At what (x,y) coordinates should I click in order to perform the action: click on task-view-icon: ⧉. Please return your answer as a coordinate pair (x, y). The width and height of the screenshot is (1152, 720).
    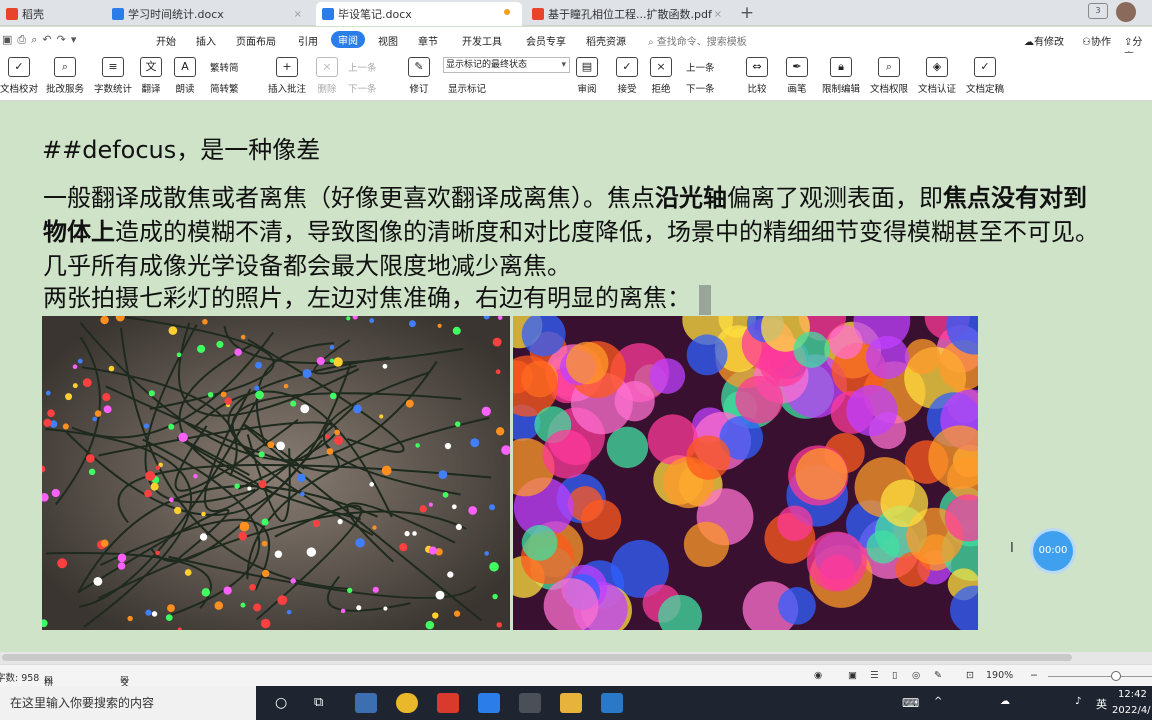
    Looking at the image, I should click on (318, 702).